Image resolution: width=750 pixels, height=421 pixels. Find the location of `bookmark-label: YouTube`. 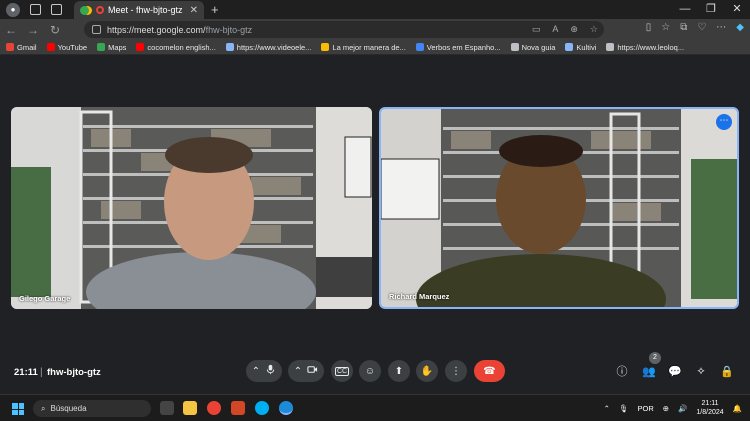

bookmark-label: YouTube is located at coordinates (72, 47).